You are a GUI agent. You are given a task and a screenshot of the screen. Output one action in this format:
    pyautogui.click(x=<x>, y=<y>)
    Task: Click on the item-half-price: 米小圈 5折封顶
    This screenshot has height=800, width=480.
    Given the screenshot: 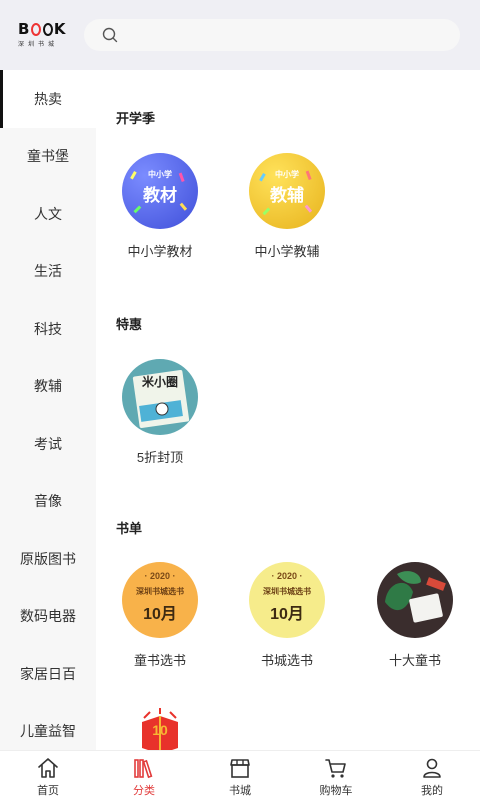 What is the action you would take?
    pyautogui.click(x=160, y=412)
    